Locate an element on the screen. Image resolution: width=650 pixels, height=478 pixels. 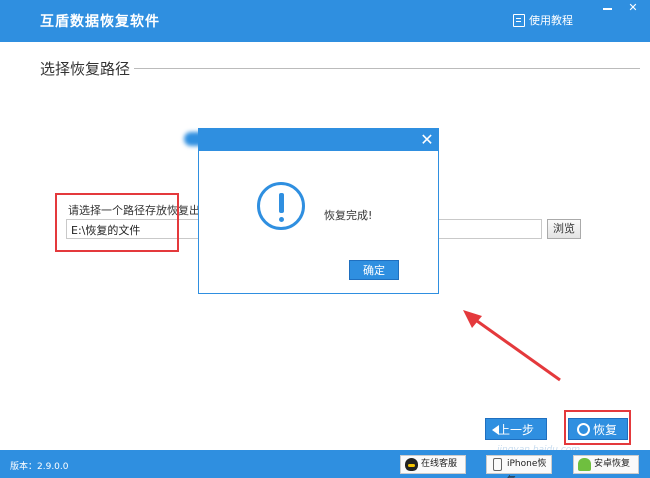
footer-bar: 版本：2.9.0.0 在线客服 iPhone恢复 安卓恢复 is located at coordinates (325, 464).